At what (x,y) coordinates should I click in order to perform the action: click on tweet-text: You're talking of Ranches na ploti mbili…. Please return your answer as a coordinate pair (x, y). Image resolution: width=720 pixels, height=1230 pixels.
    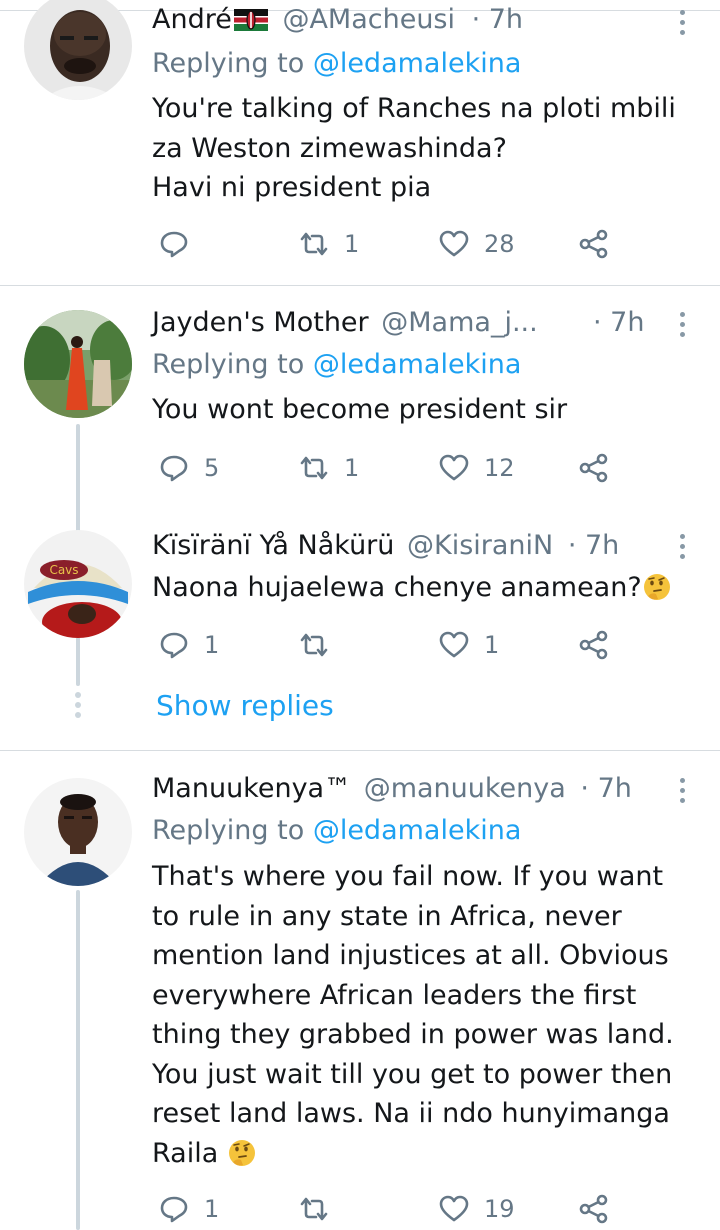
    Looking at the image, I should click on (422, 148).